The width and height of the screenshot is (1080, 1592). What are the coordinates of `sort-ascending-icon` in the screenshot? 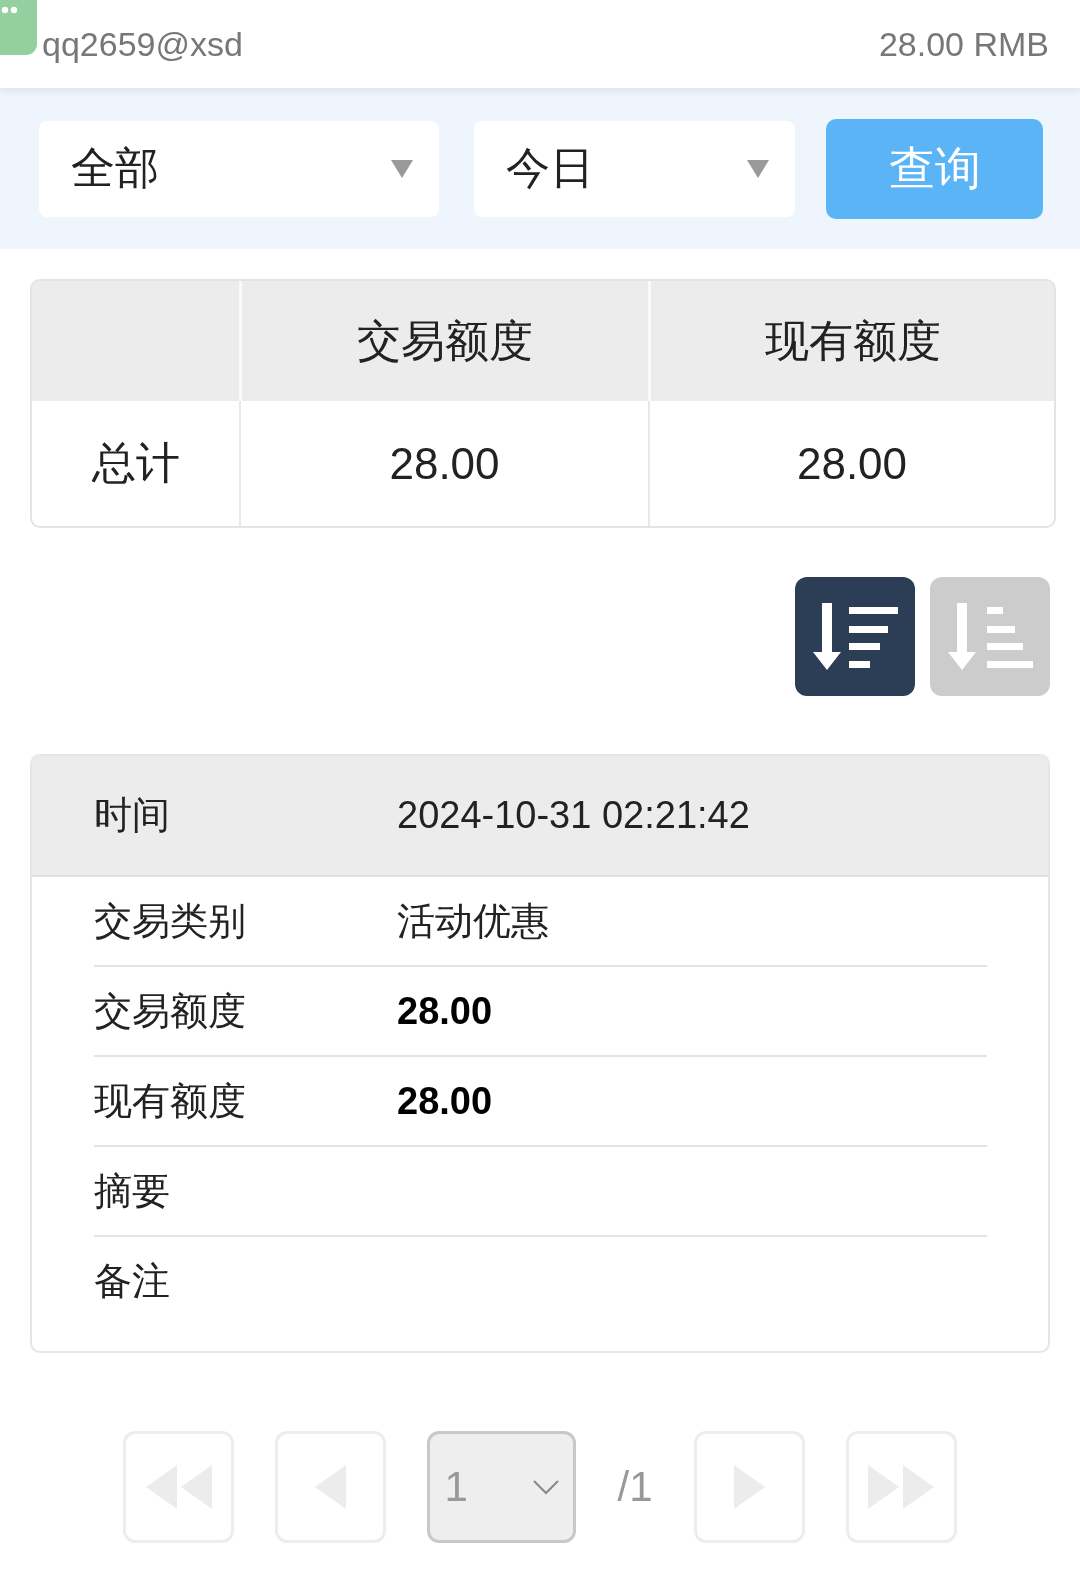 It's located at (990, 636).